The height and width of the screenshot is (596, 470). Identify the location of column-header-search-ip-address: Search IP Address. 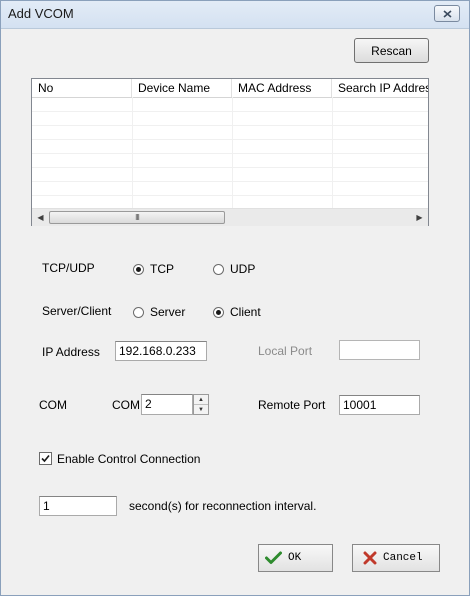
(380, 88).